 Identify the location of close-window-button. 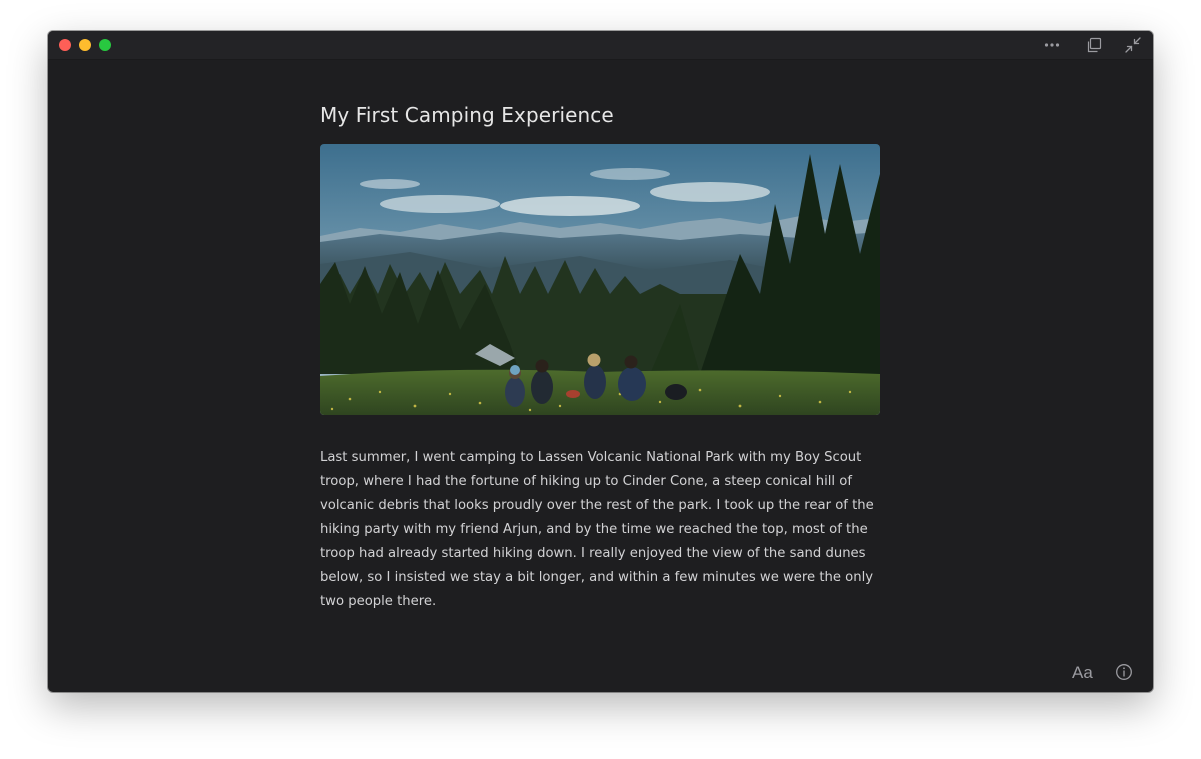
(65, 45).